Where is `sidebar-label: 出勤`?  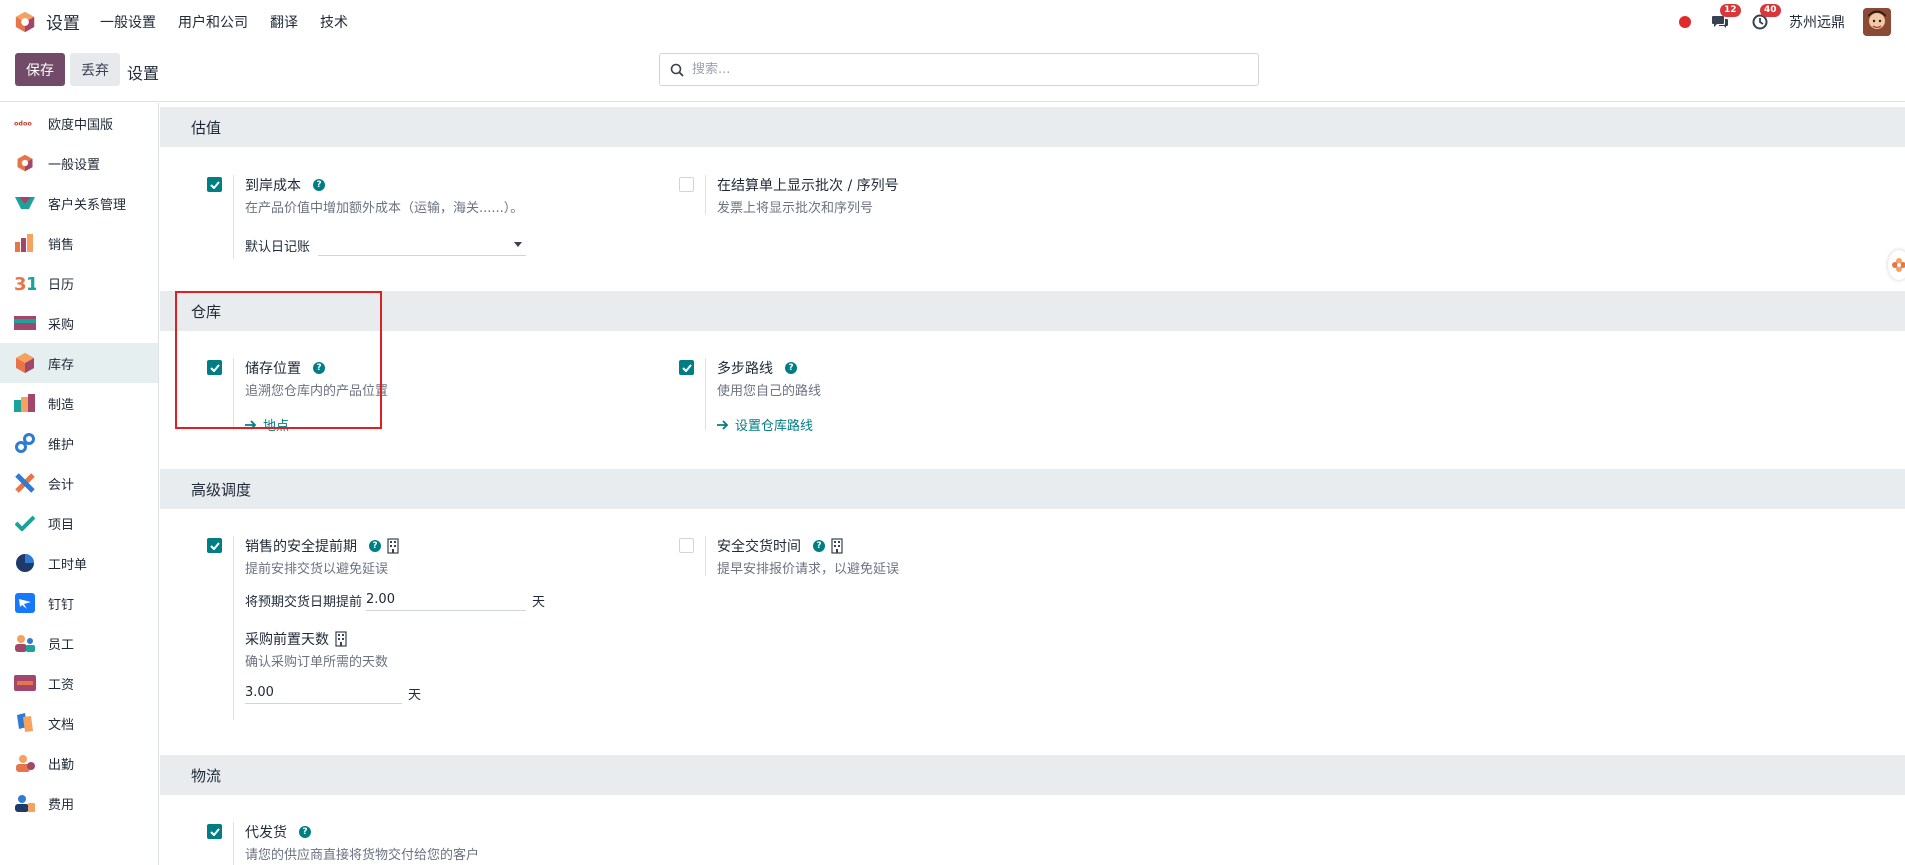 sidebar-label: 出勤 is located at coordinates (61, 765).